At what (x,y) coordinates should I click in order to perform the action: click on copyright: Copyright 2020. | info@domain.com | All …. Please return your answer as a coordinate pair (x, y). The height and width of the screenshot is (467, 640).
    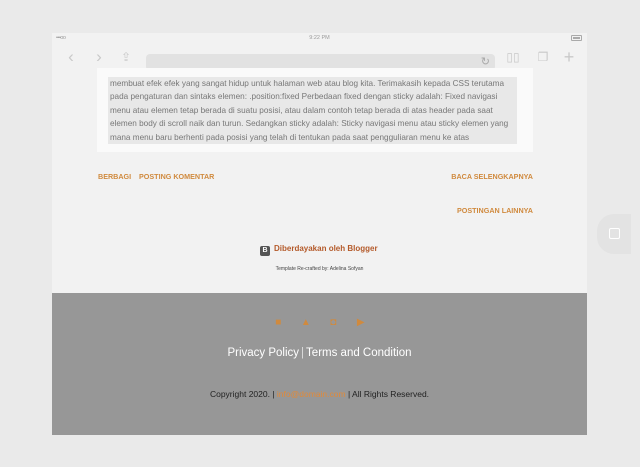
    Looking at the image, I should click on (319, 394).